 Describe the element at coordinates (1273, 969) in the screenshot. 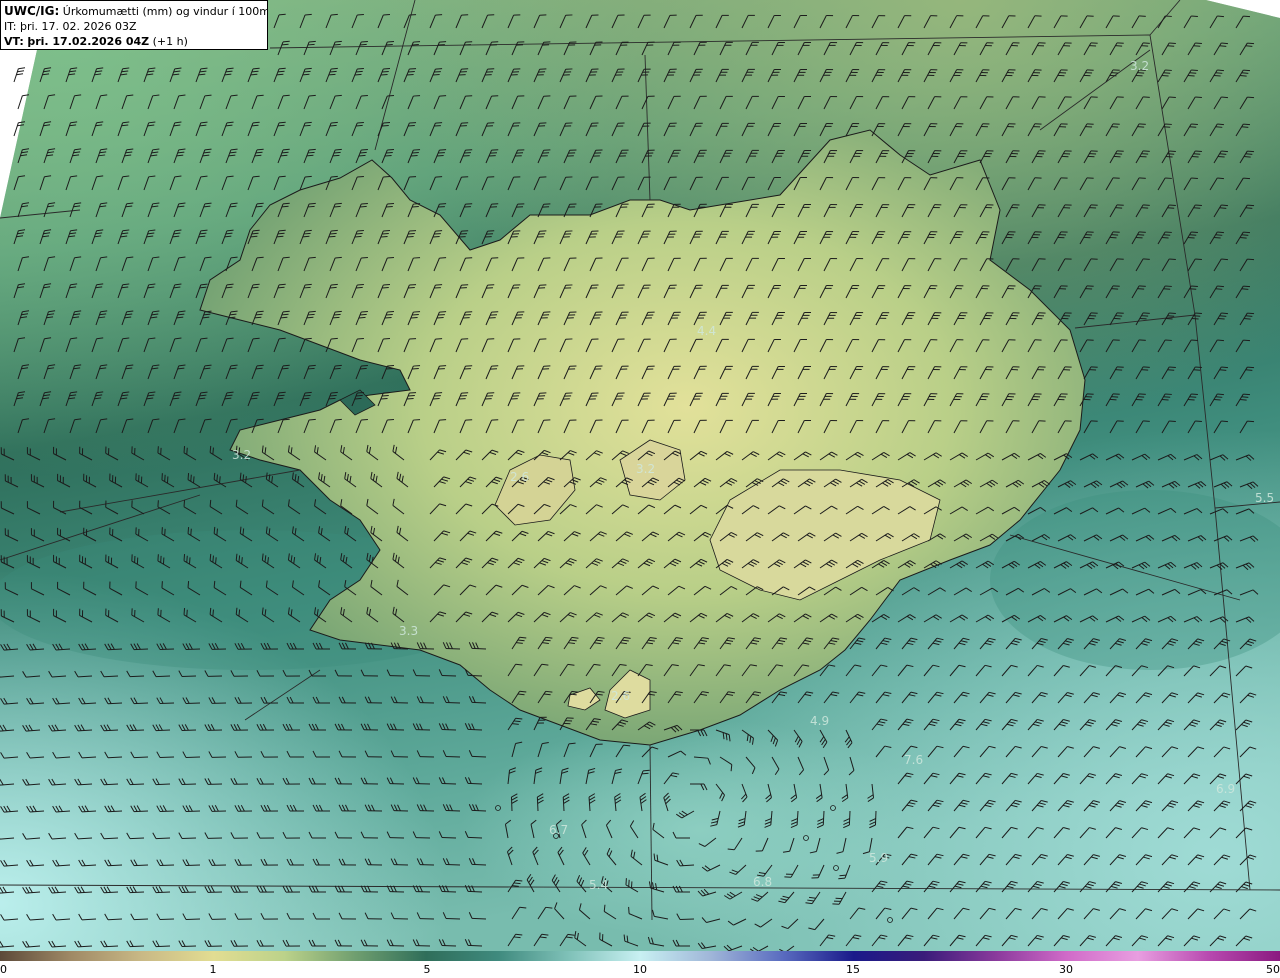

I see `colorbar-tick-label: 50` at that location.